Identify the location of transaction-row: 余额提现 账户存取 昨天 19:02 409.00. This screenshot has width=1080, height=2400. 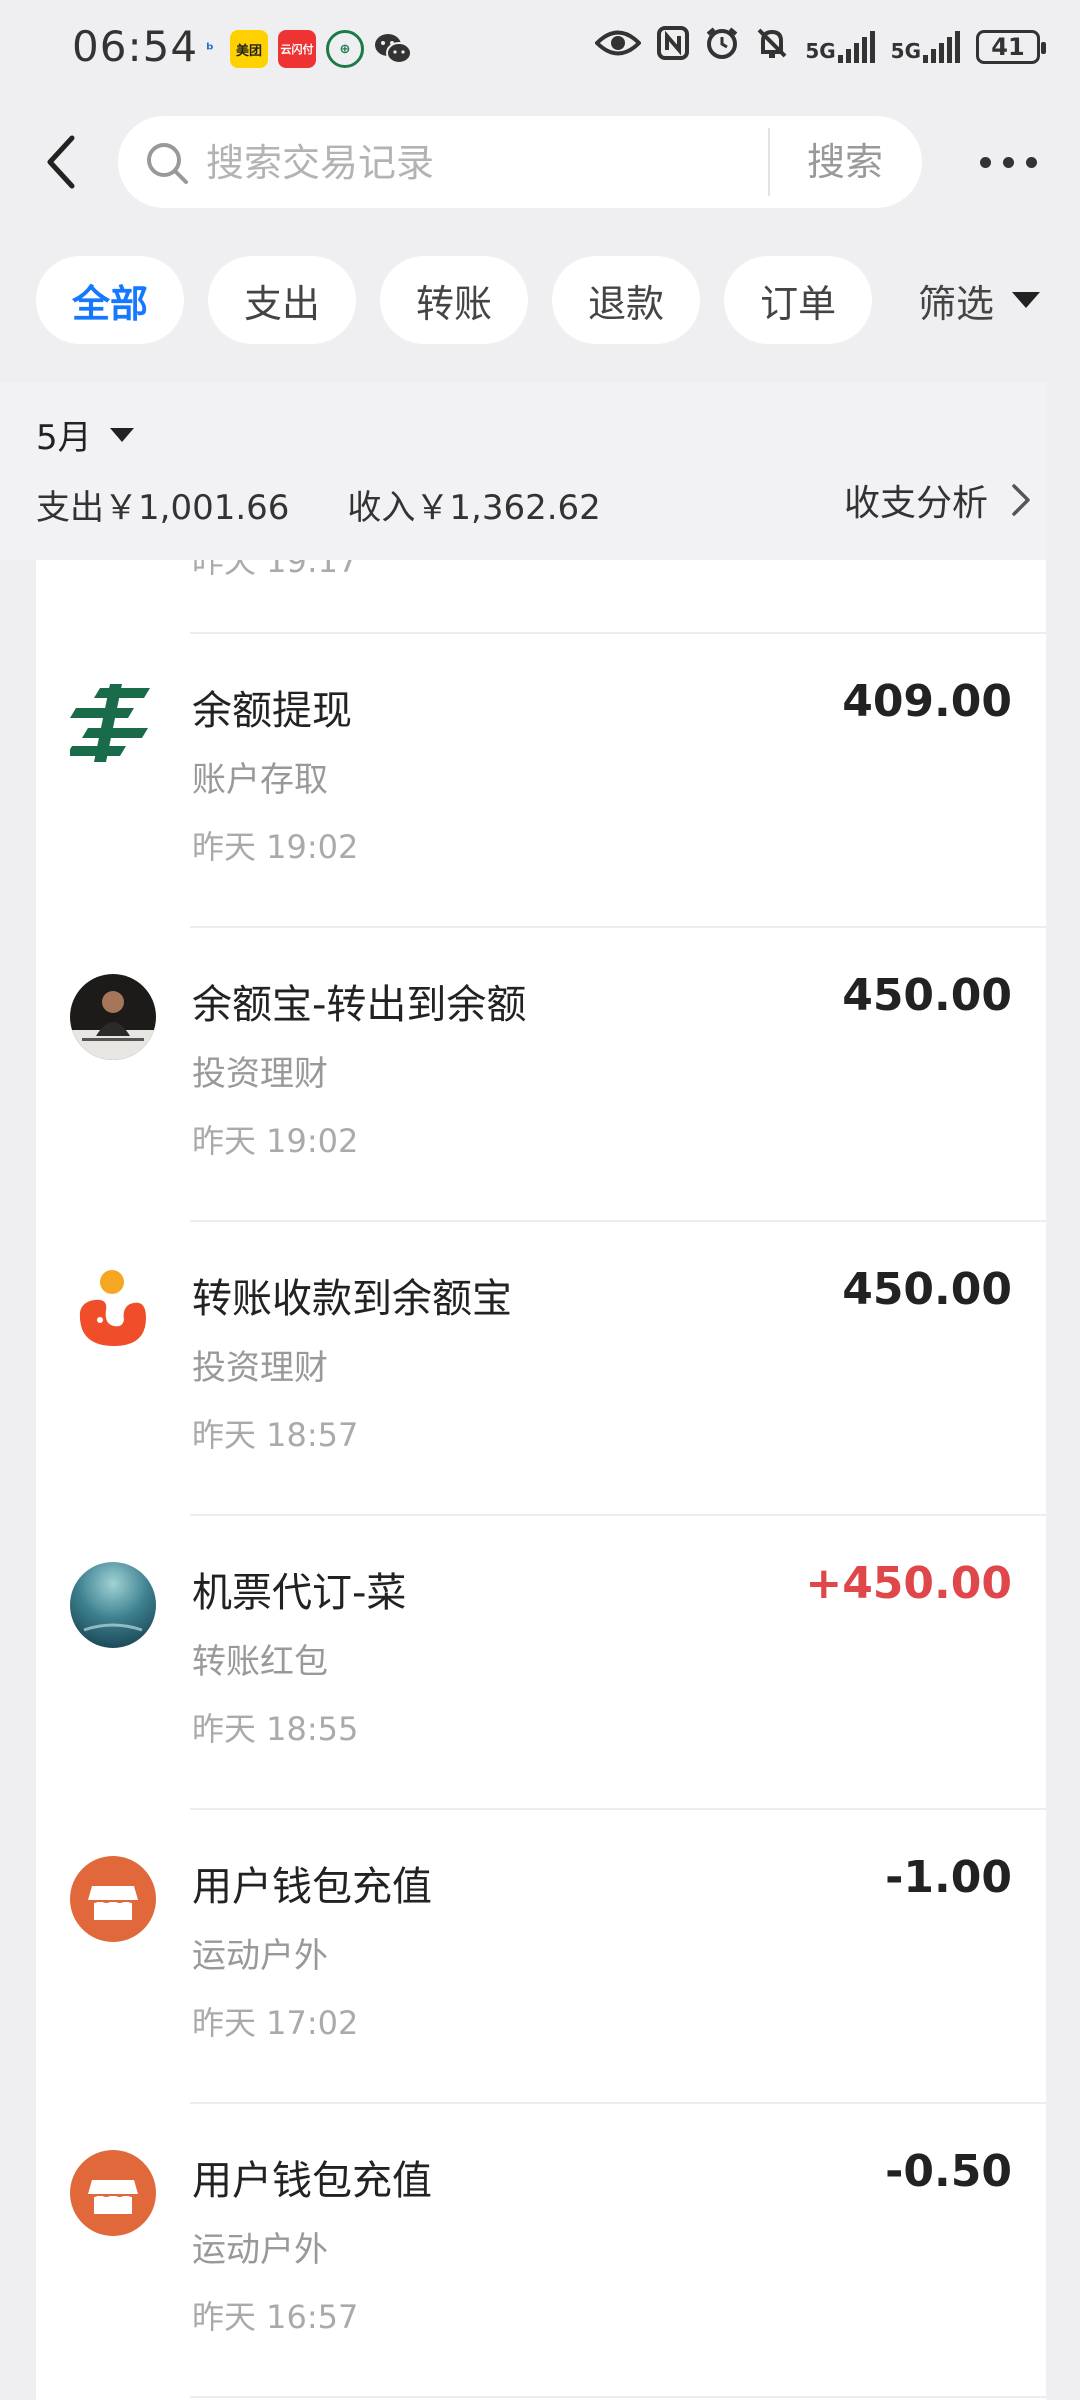
(541, 780).